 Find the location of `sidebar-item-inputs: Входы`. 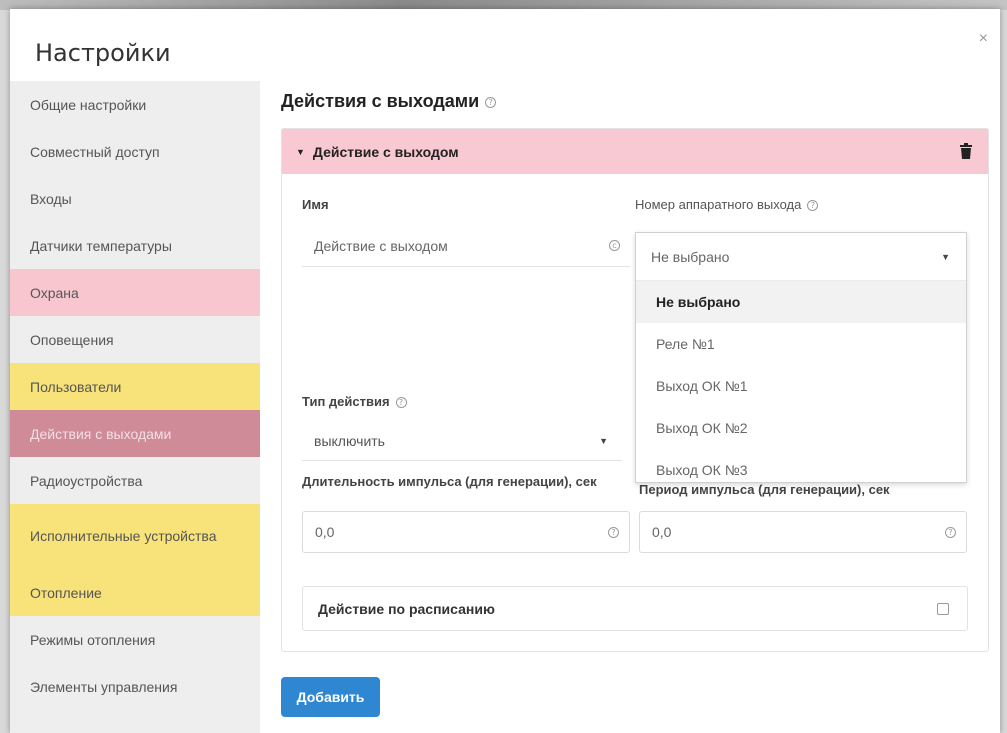

sidebar-item-inputs: Входы is located at coordinates (135, 198).